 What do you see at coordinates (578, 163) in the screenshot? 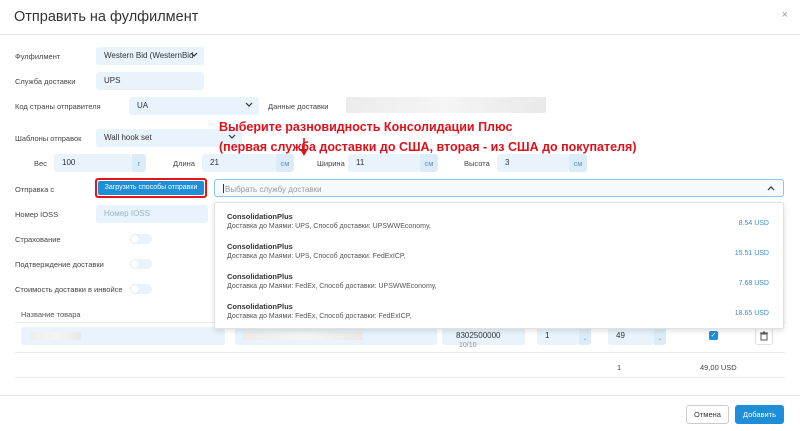
I see `height-unit: см` at bounding box center [578, 163].